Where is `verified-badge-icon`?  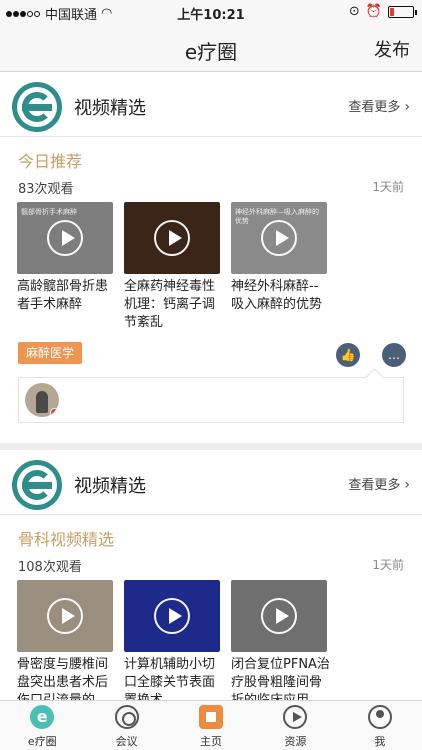
verified-badge-icon is located at coordinates (54, 412).